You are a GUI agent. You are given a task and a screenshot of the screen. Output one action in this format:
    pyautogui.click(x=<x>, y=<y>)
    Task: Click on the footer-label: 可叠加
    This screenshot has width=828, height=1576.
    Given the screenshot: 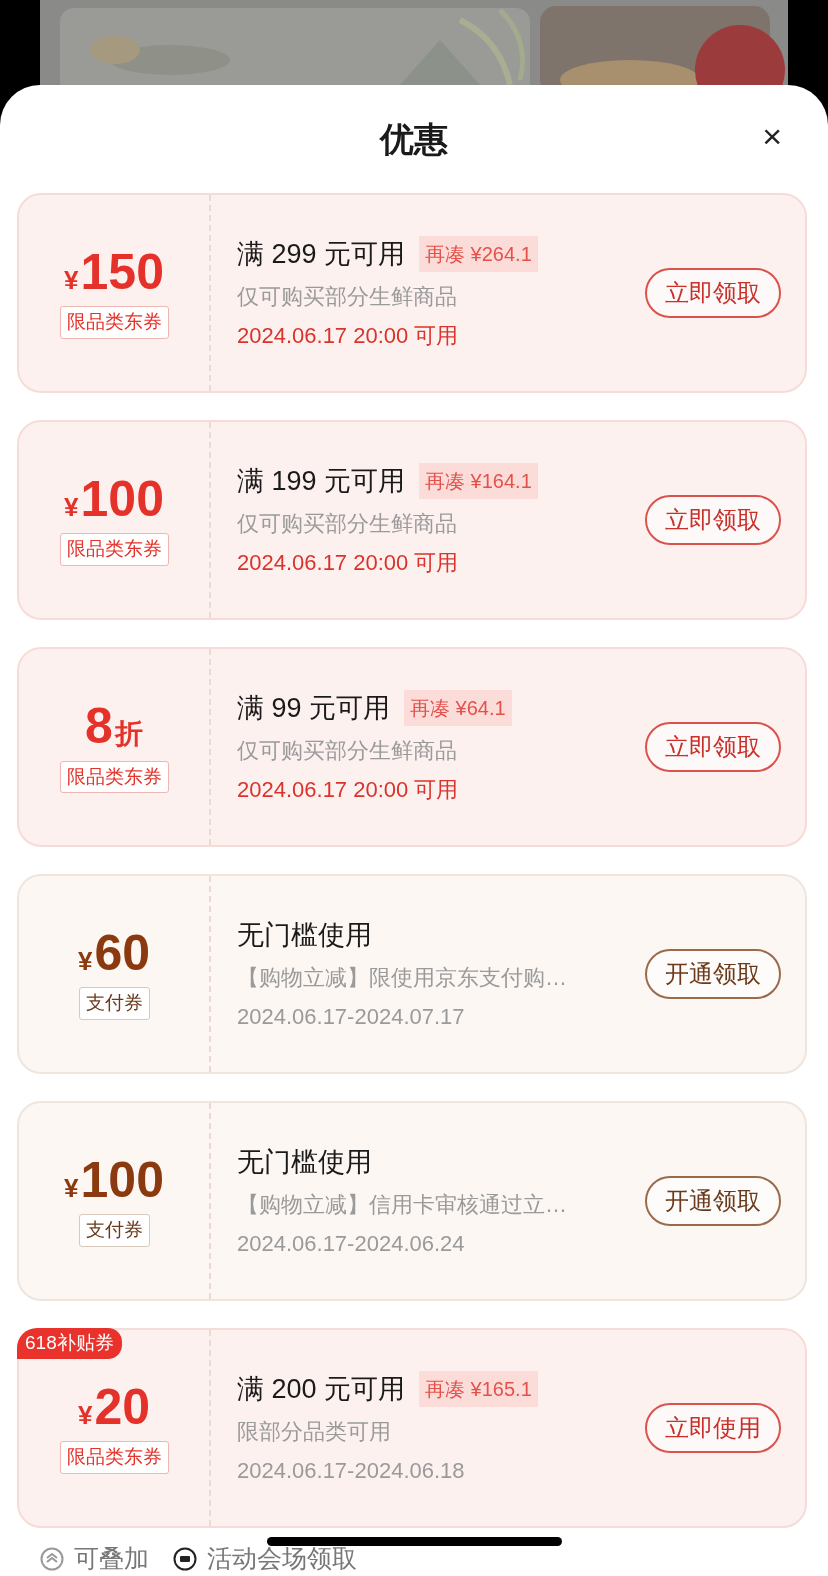 What is the action you would take?
    pyautogui.click(x=111, y=1558)
    